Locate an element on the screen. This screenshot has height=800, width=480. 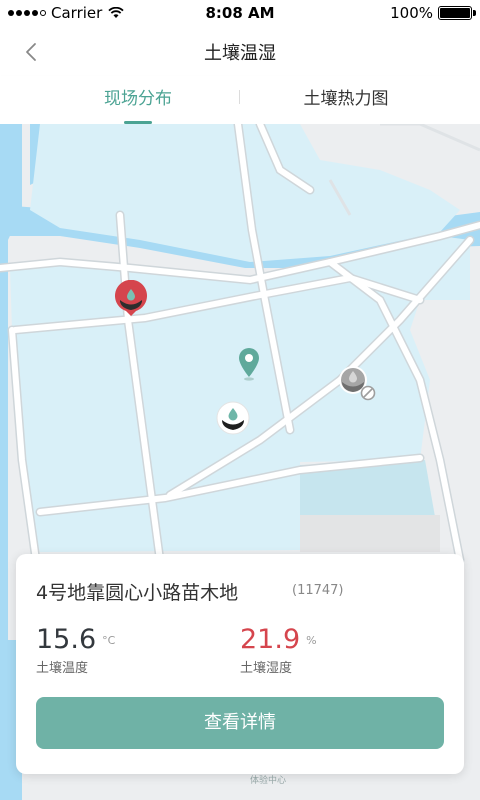
status-bar: Carrier 8:08 AM 100% is located at coordinates (240, 13).